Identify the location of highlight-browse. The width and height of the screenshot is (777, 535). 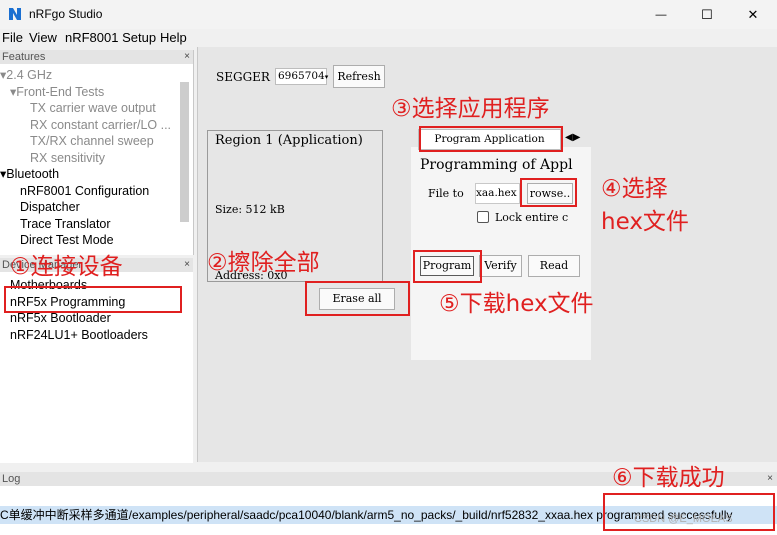
(548, 192).